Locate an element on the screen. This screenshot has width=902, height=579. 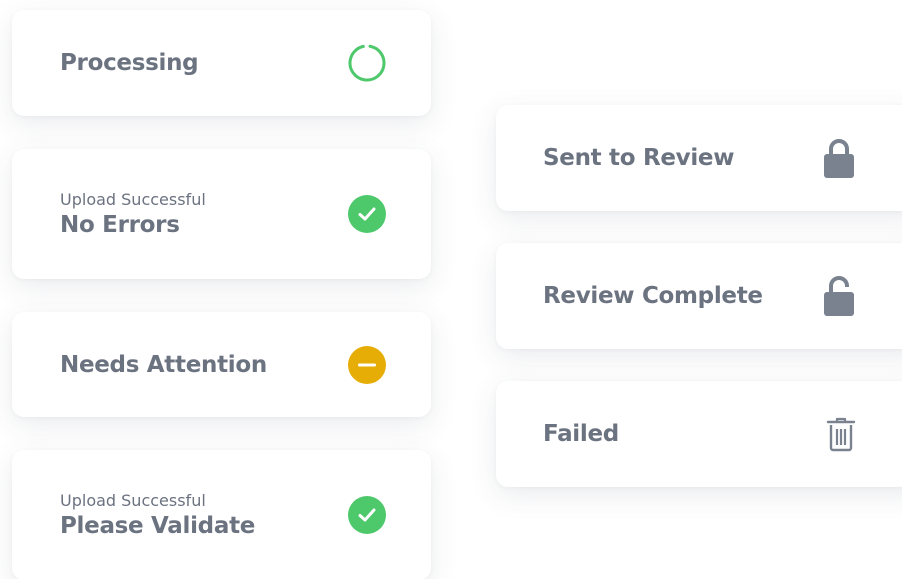
status-title: Failed is located at coordinates (581, 434).